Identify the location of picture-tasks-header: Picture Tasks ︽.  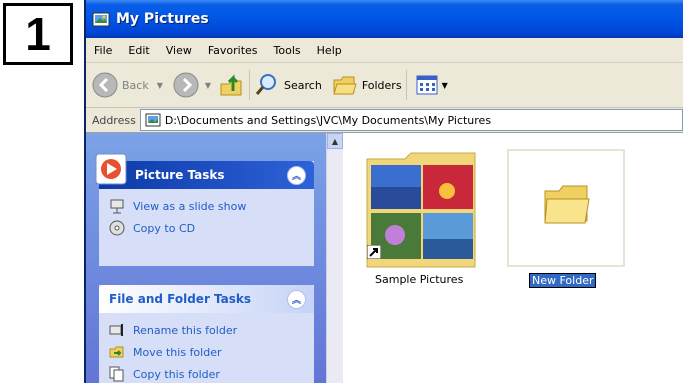
(204, 171).